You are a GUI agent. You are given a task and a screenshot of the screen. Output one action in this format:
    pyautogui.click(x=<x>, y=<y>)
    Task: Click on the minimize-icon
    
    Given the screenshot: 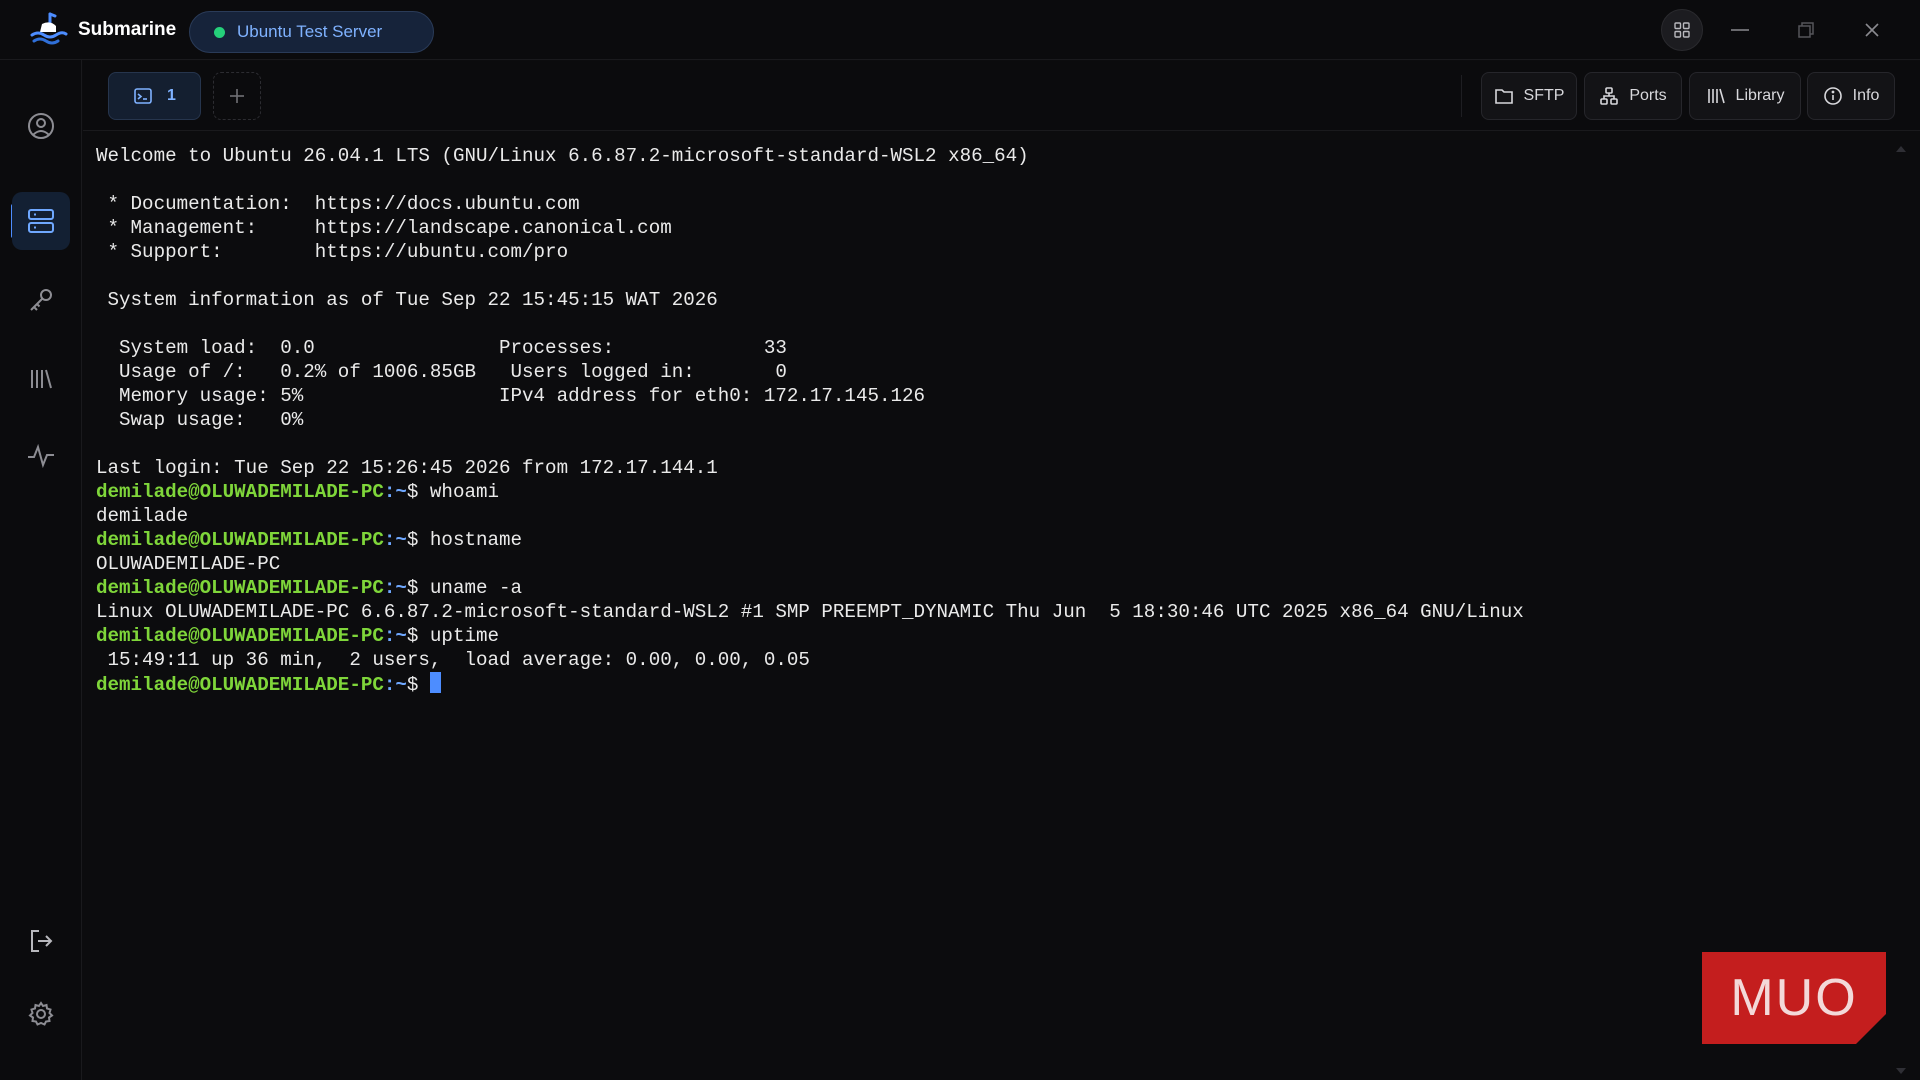 What is the action you would take?
    pyautogui.click(x=1740, y=30)
    